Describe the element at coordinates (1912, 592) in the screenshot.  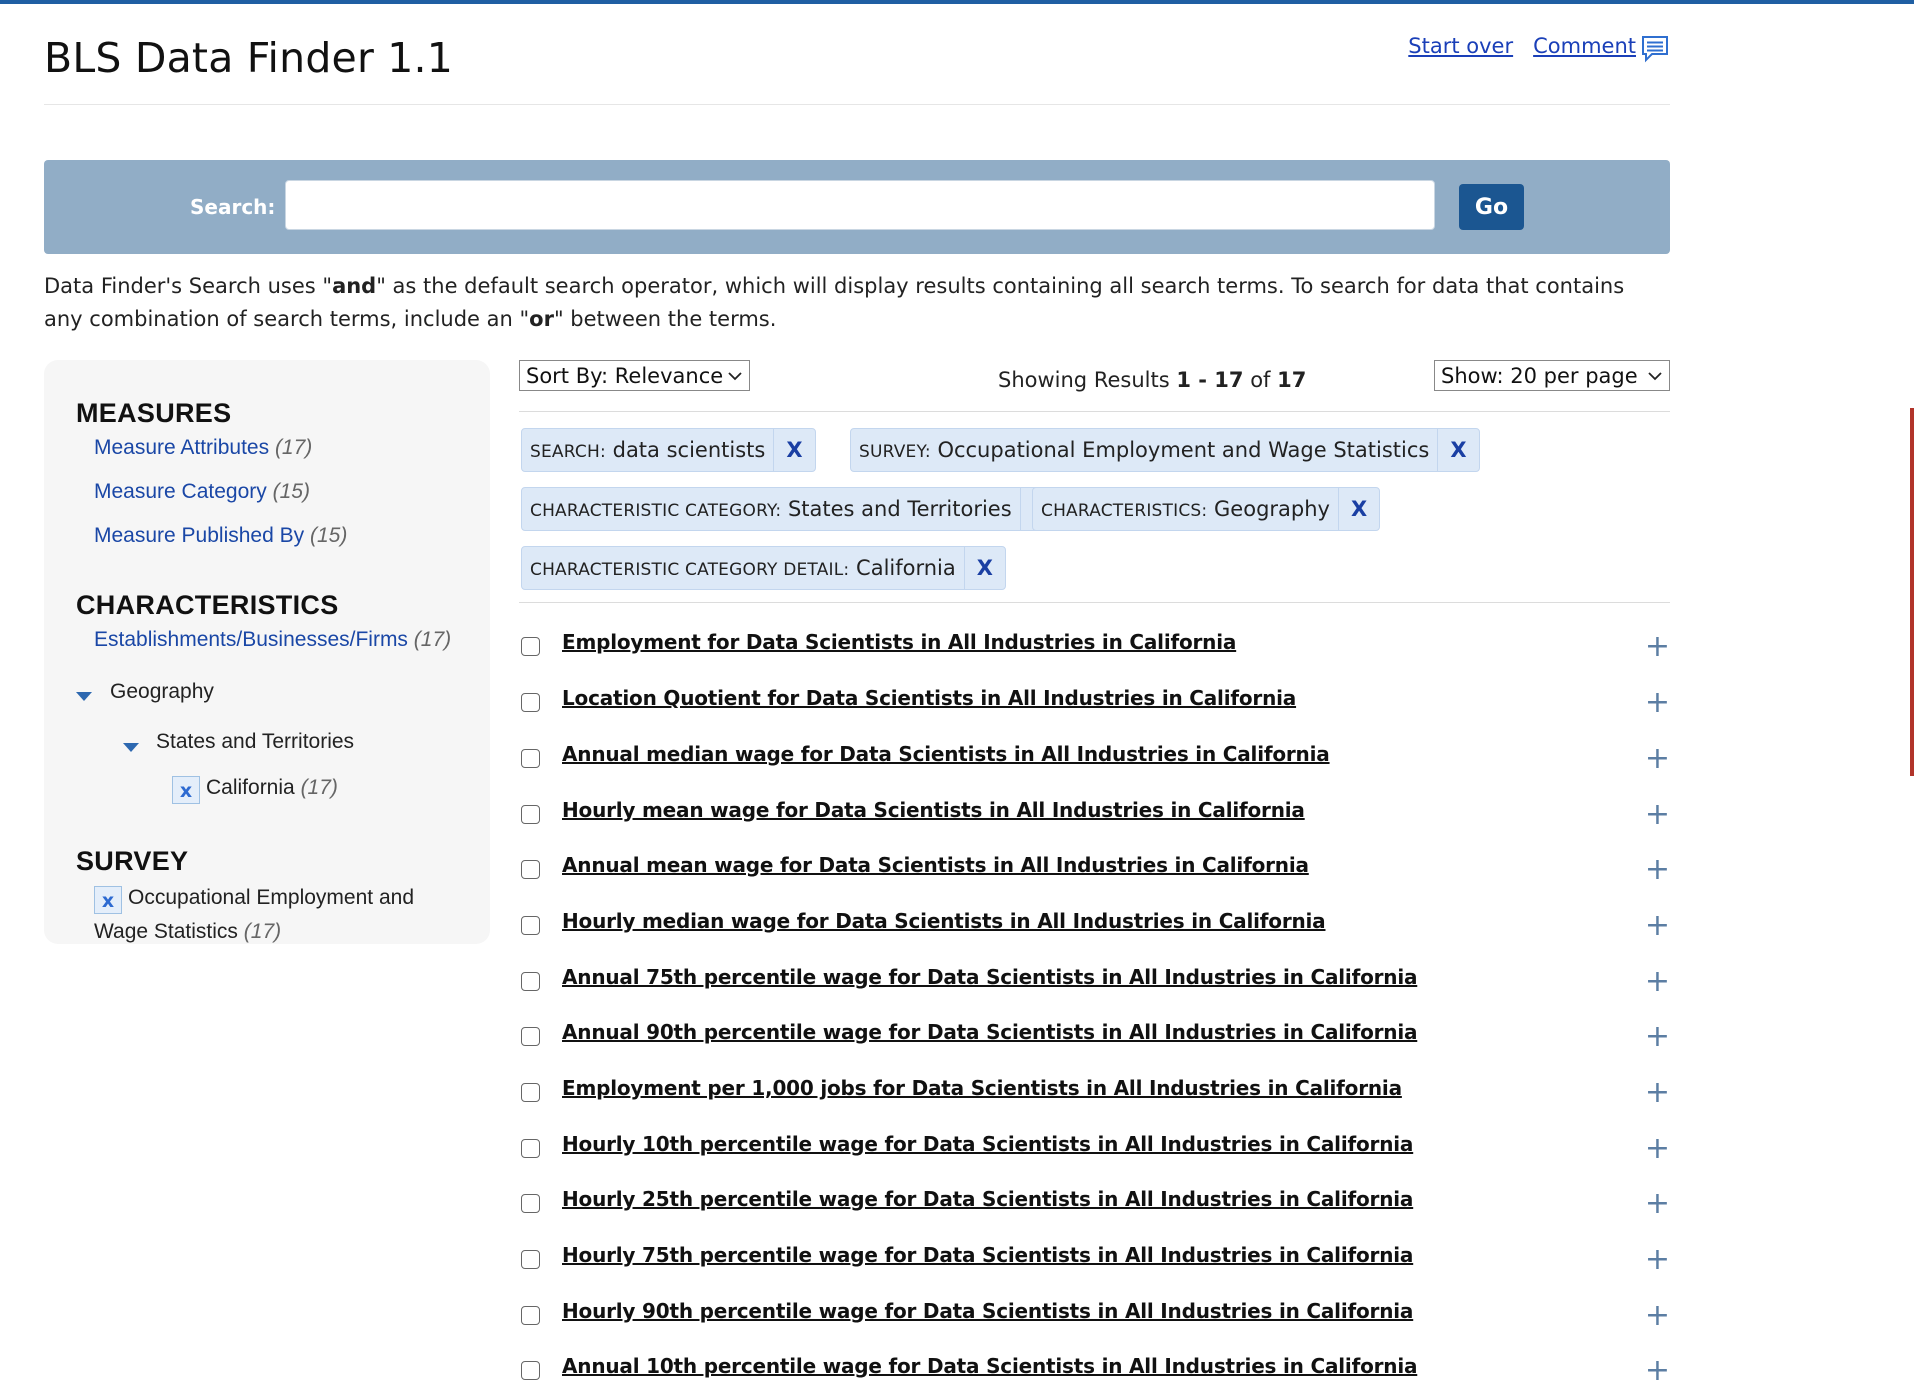
I see `feedback-tab-edge` at that location.